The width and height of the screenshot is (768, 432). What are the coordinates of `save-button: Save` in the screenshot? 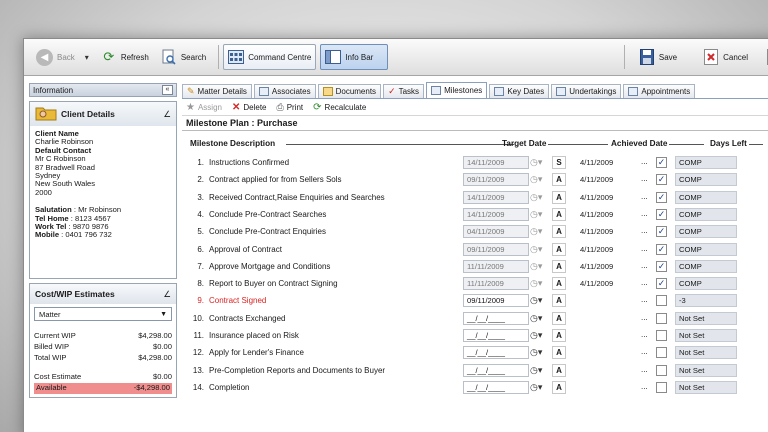 It's located at (658, 57).